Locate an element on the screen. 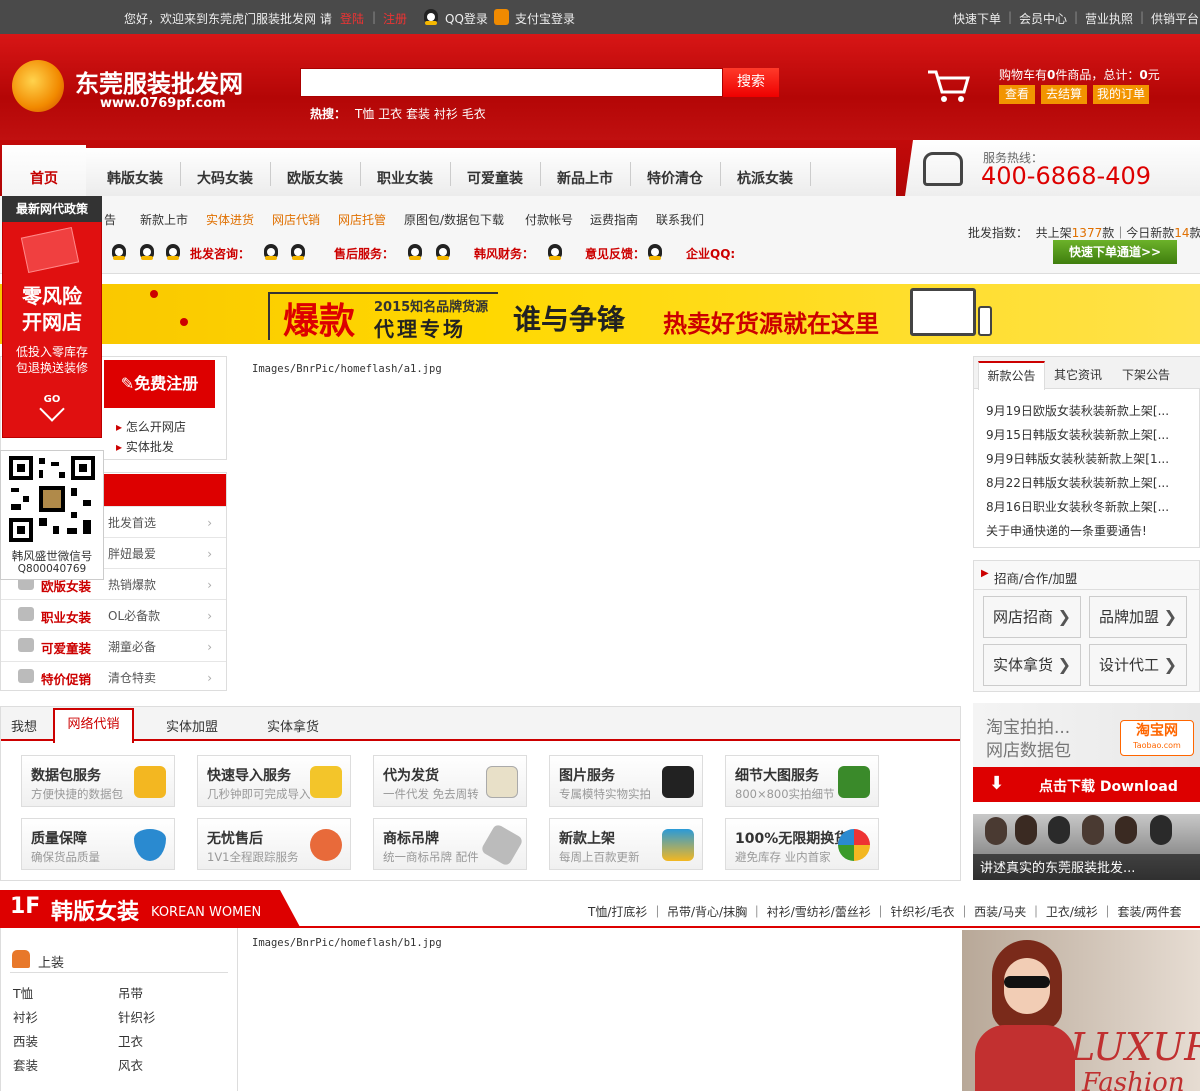  fast-order-button: 快速下单通道>> is located at coordinates (1115, 252).